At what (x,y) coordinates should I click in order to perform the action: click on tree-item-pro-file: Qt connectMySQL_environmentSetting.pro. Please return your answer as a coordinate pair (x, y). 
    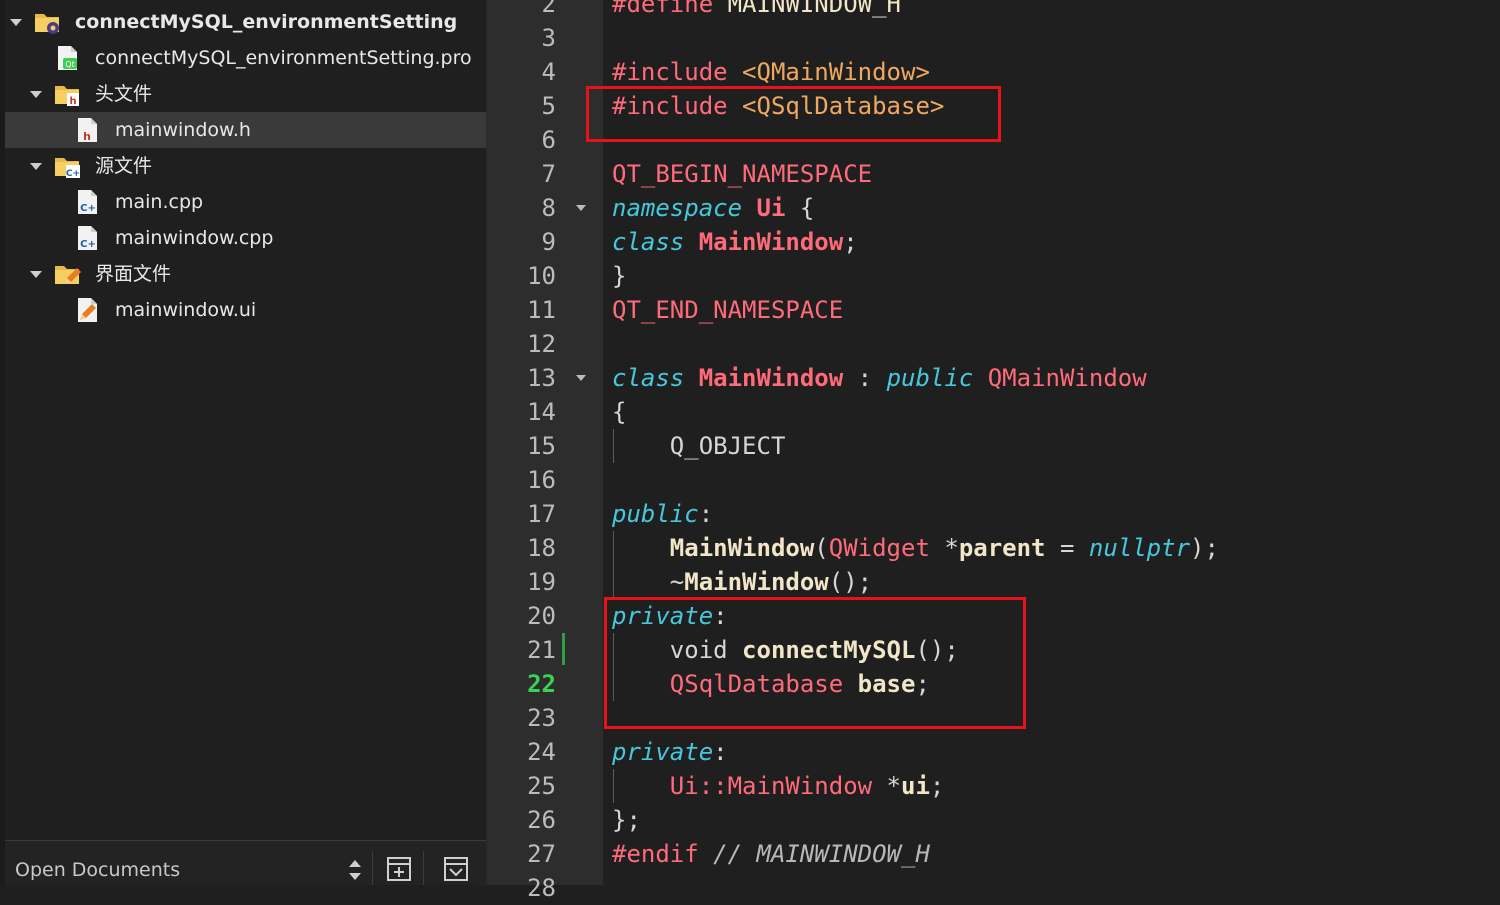
    Looking at the image, I should click on (245, 58).